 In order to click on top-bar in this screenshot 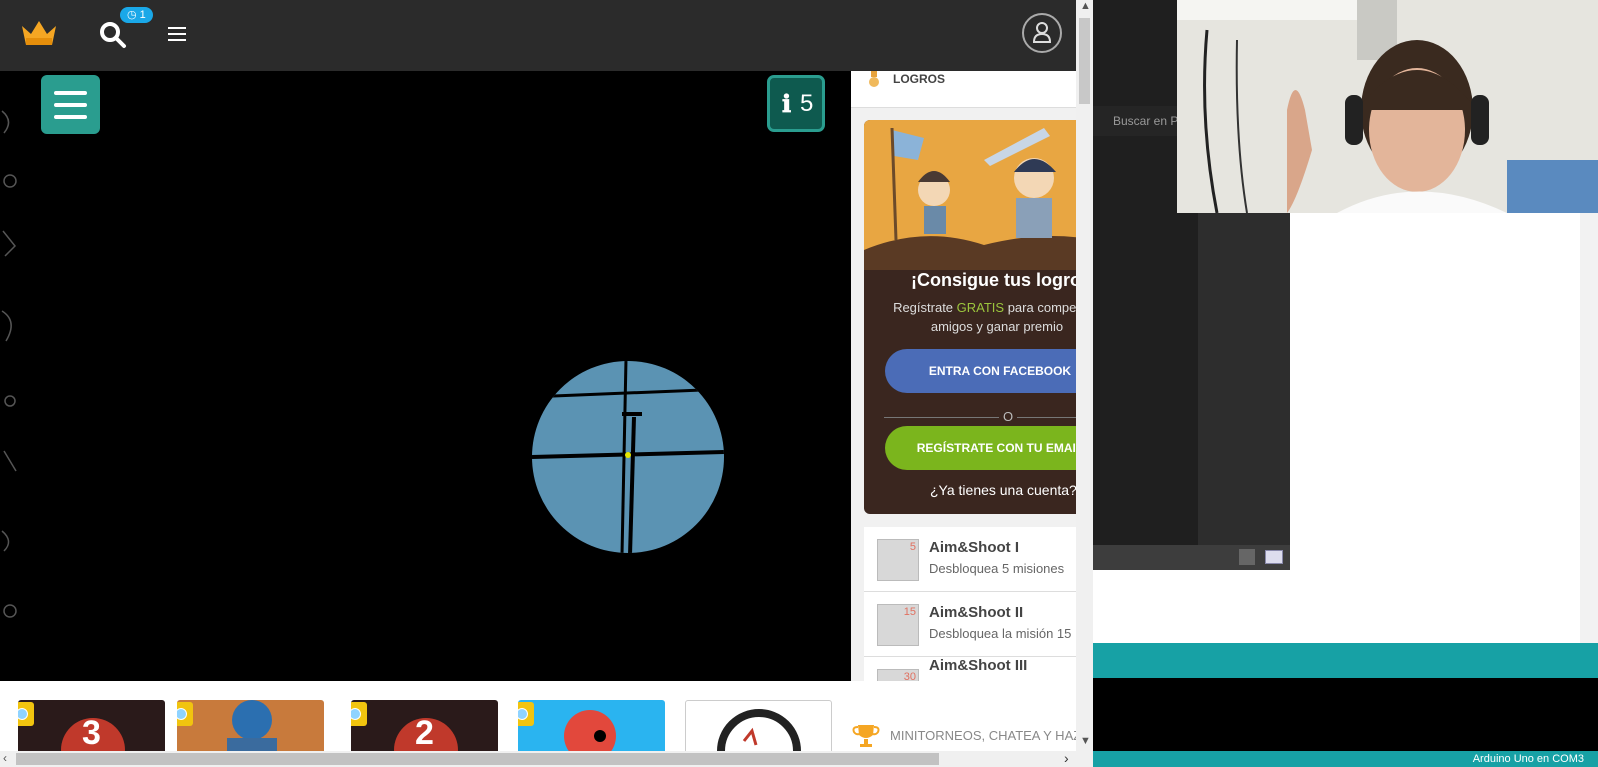, I will do `click(538, 35)`.